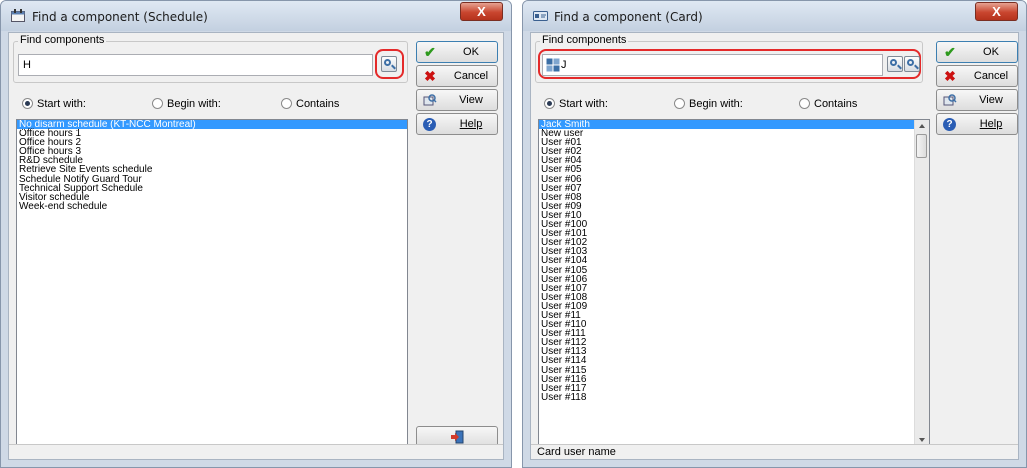  Describe the element at coordinates (727, 179) in the screenshot. I see `list-item: User #06` at that location.